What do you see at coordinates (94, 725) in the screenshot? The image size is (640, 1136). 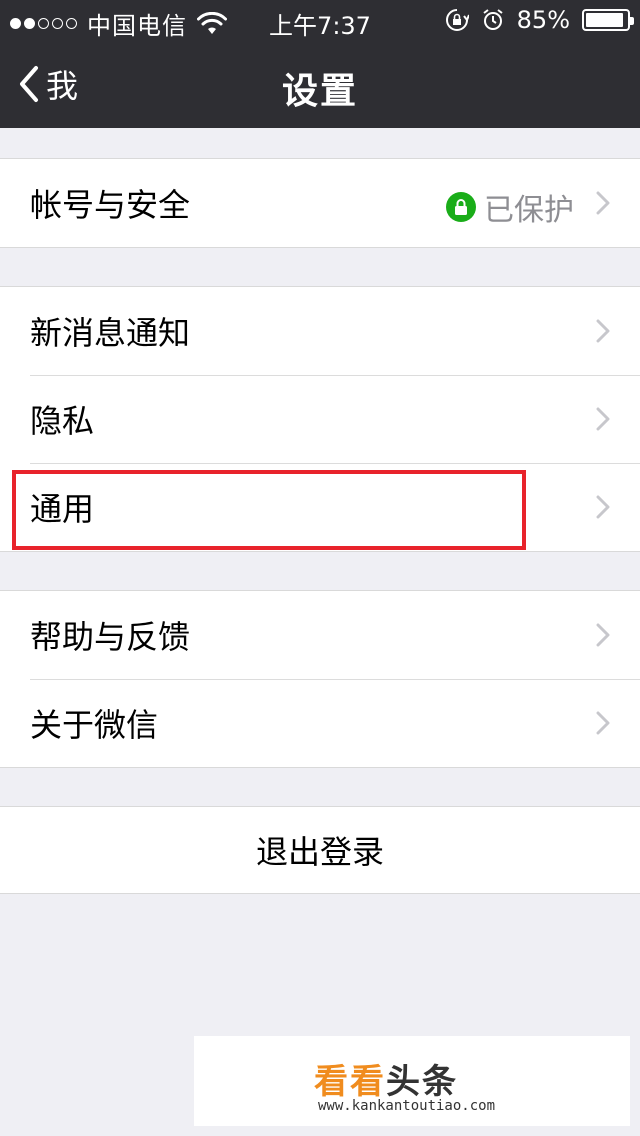 I see `about-wechat-label: 关于微信` at bounding box center [94, 725].